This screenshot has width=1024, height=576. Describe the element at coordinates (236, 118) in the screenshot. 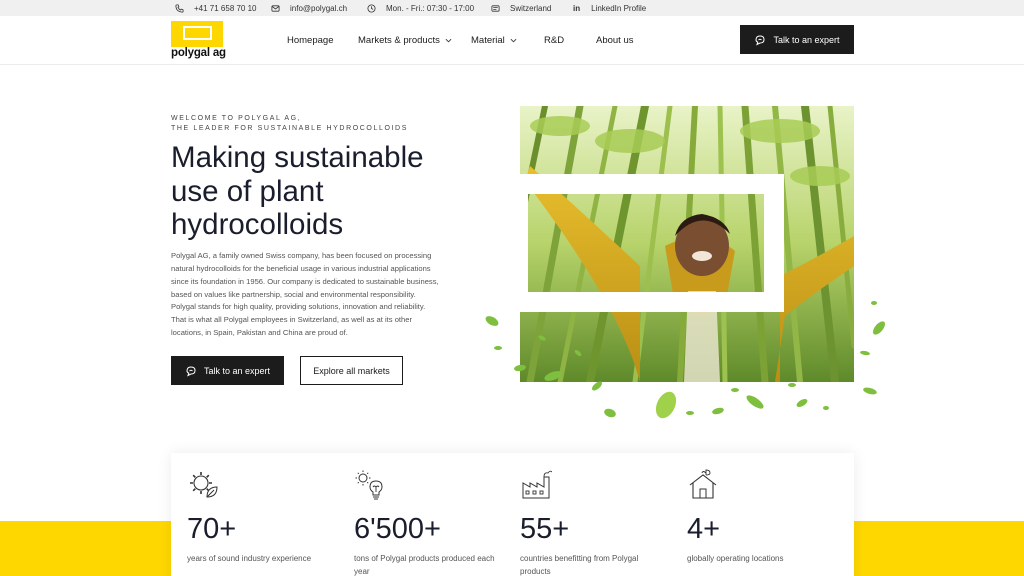

I see `eyebrow-line-1: WELCOME TO POLYGAL AG,` at that location.